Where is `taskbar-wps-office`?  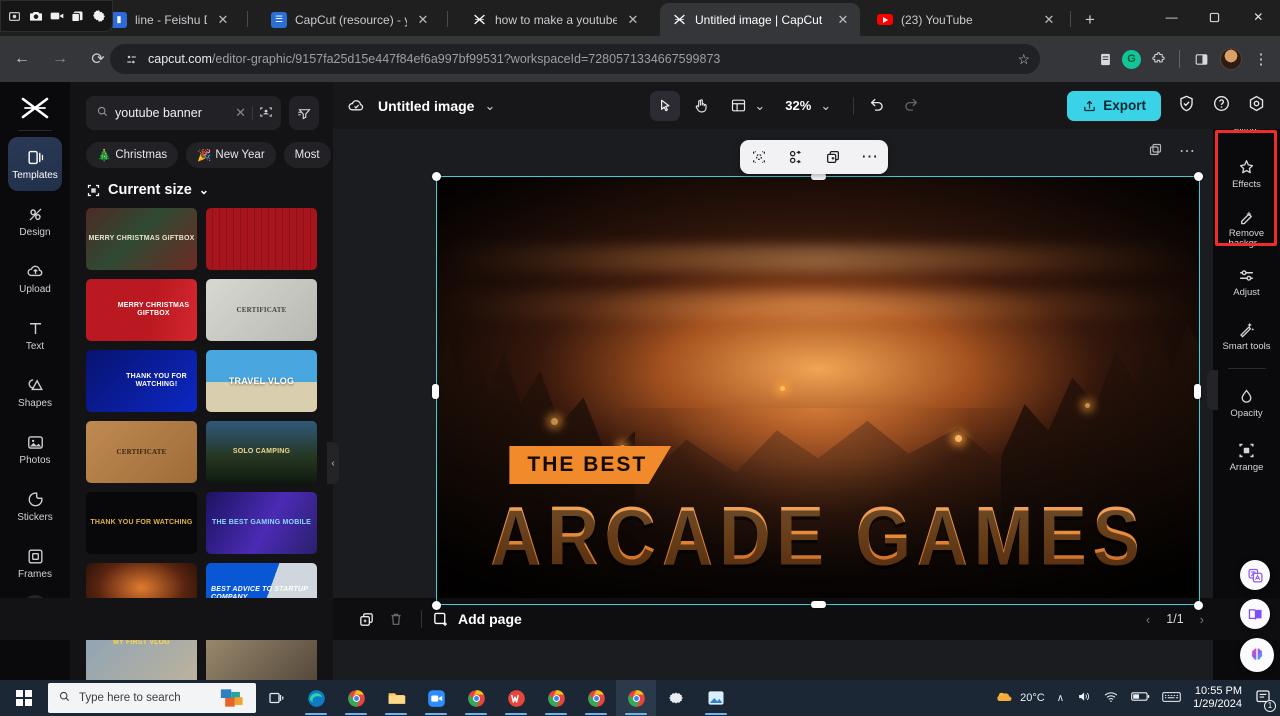
taskbar-wps-office is located at coordinates (516, 698).